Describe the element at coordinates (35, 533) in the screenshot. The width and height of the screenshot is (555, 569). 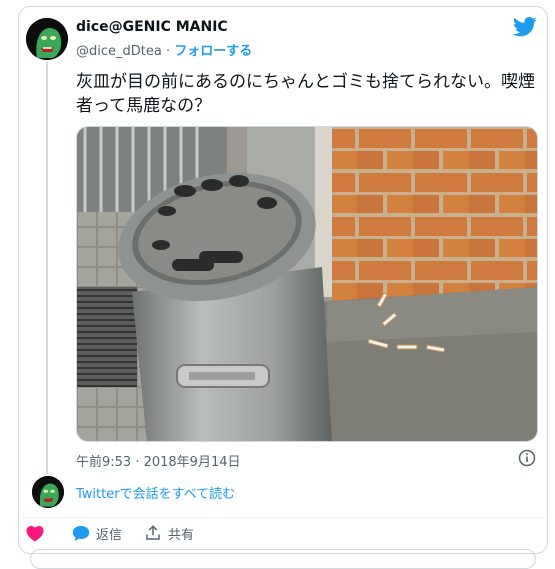
I see `heart-icon` at that location.